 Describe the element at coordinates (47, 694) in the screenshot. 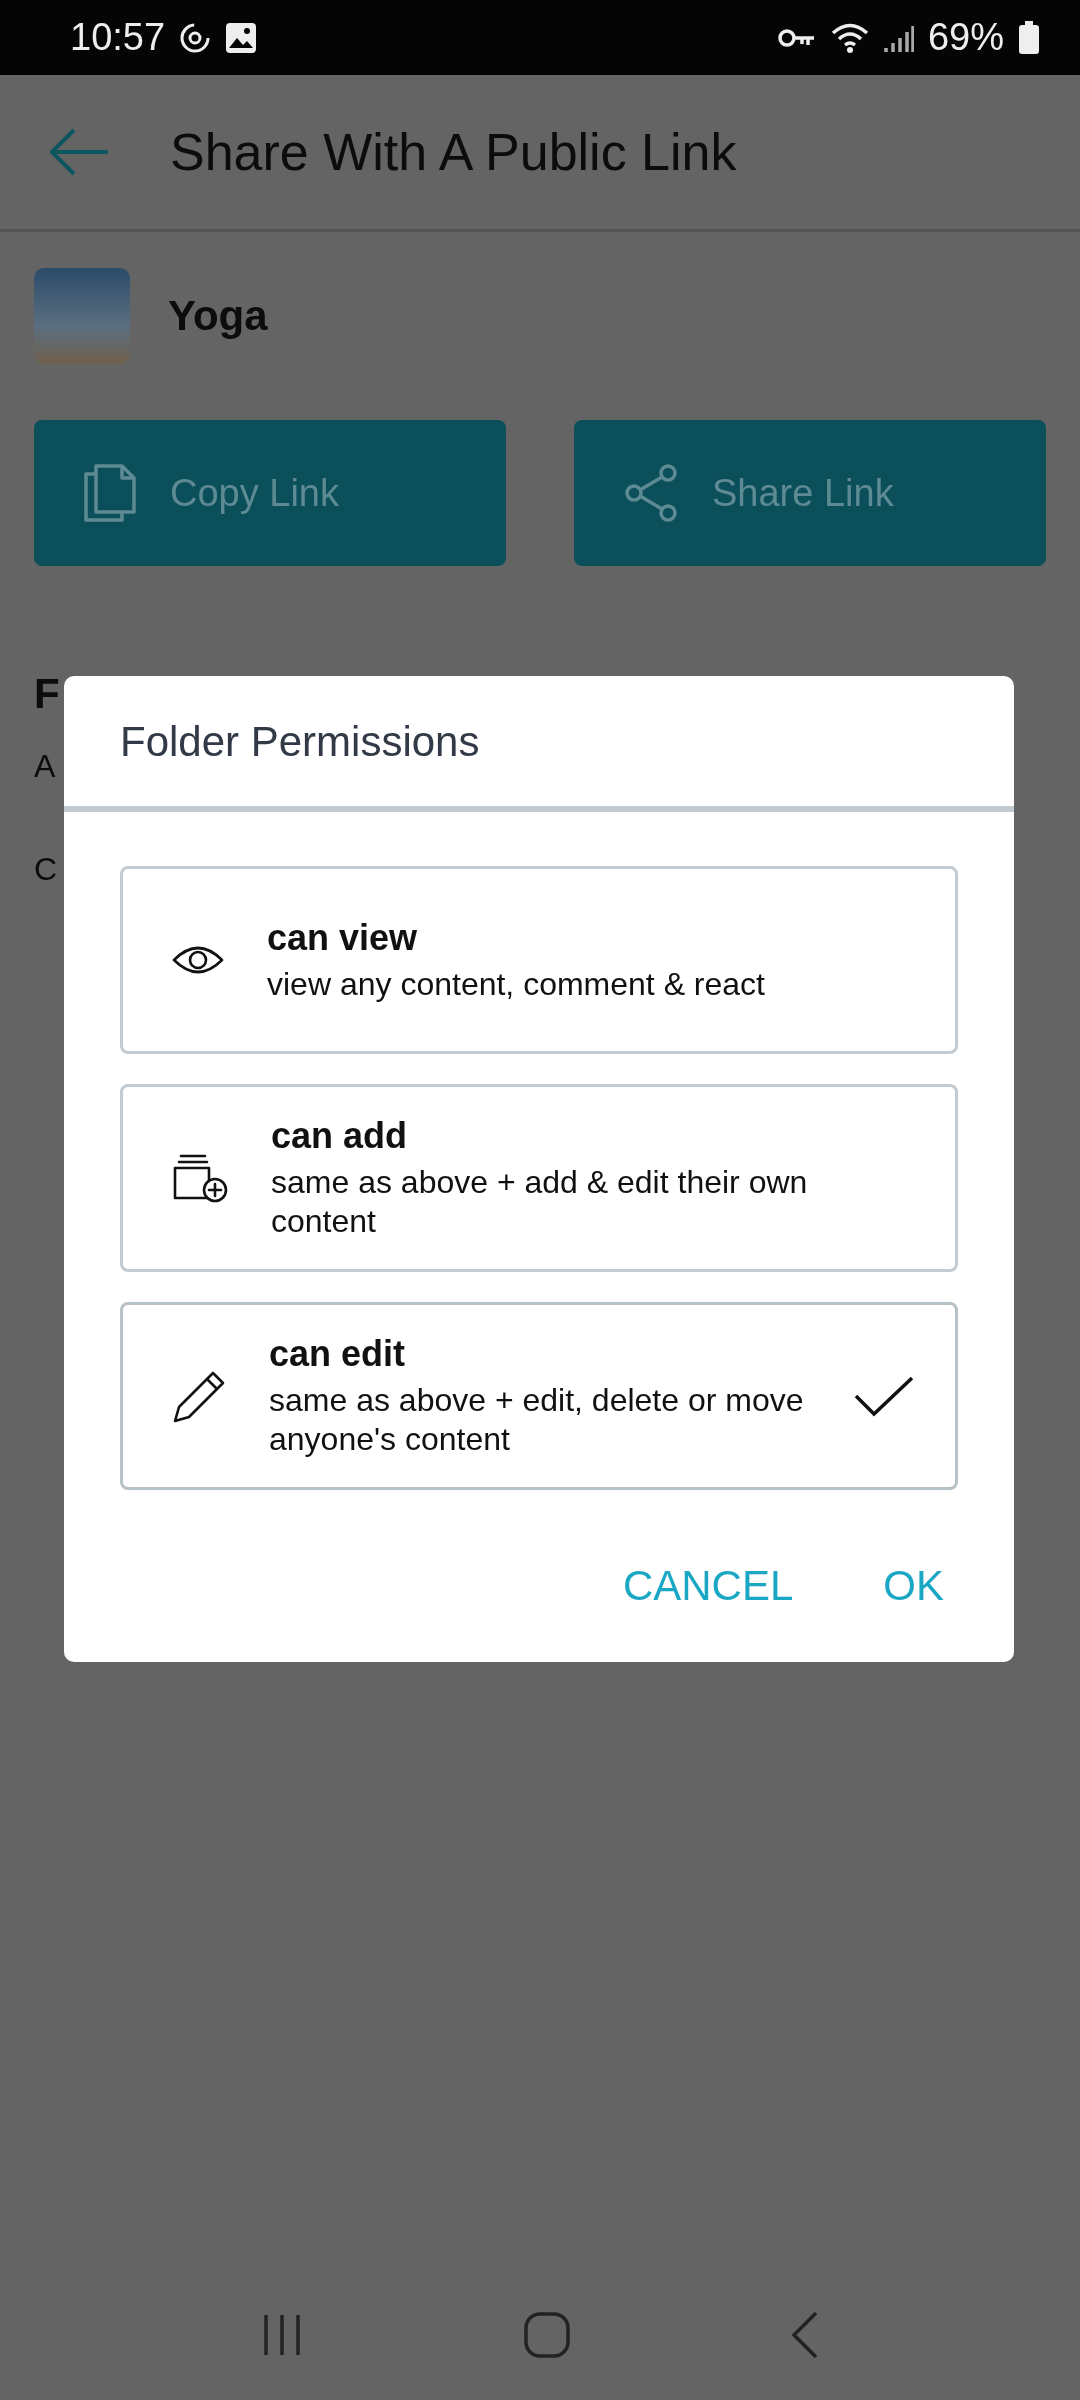

I see `section-heading: F` at that location.